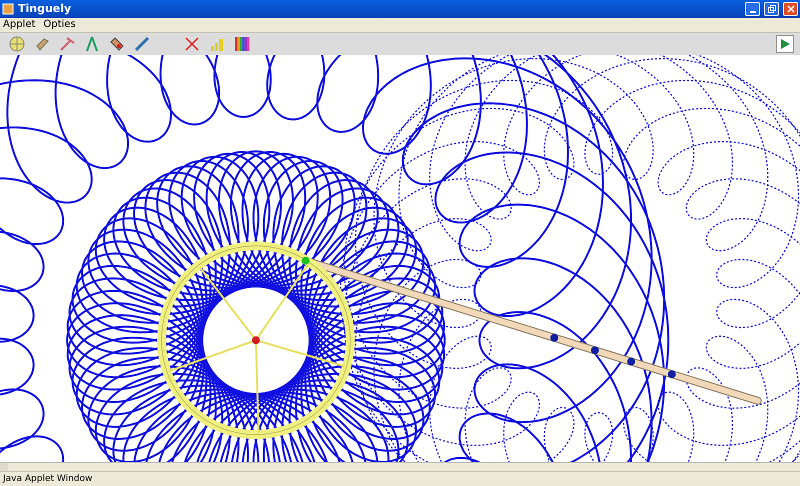  What do you see at coordinates (752, 9) in the screenshot?
I see `minimize-button` at bounding box center [752, 9].